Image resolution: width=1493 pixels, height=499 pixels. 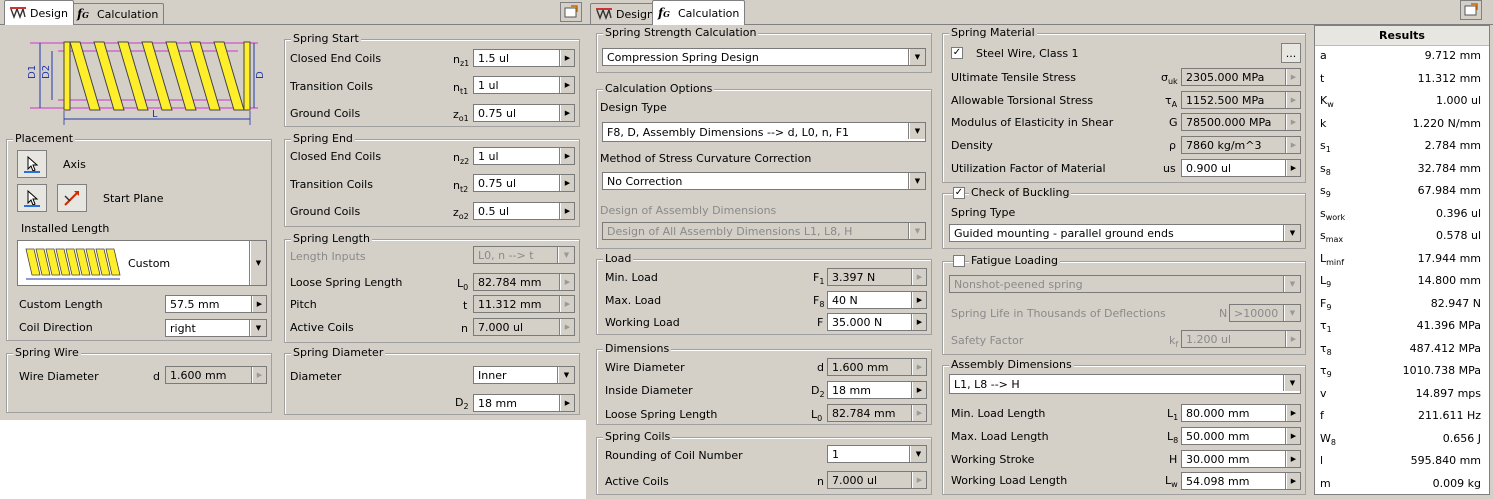 What do you see at coordinates (1125, 53) in the screenshot?
I see `material-field: Steel Wire, Class 1` at bounding box center [1125, 53].